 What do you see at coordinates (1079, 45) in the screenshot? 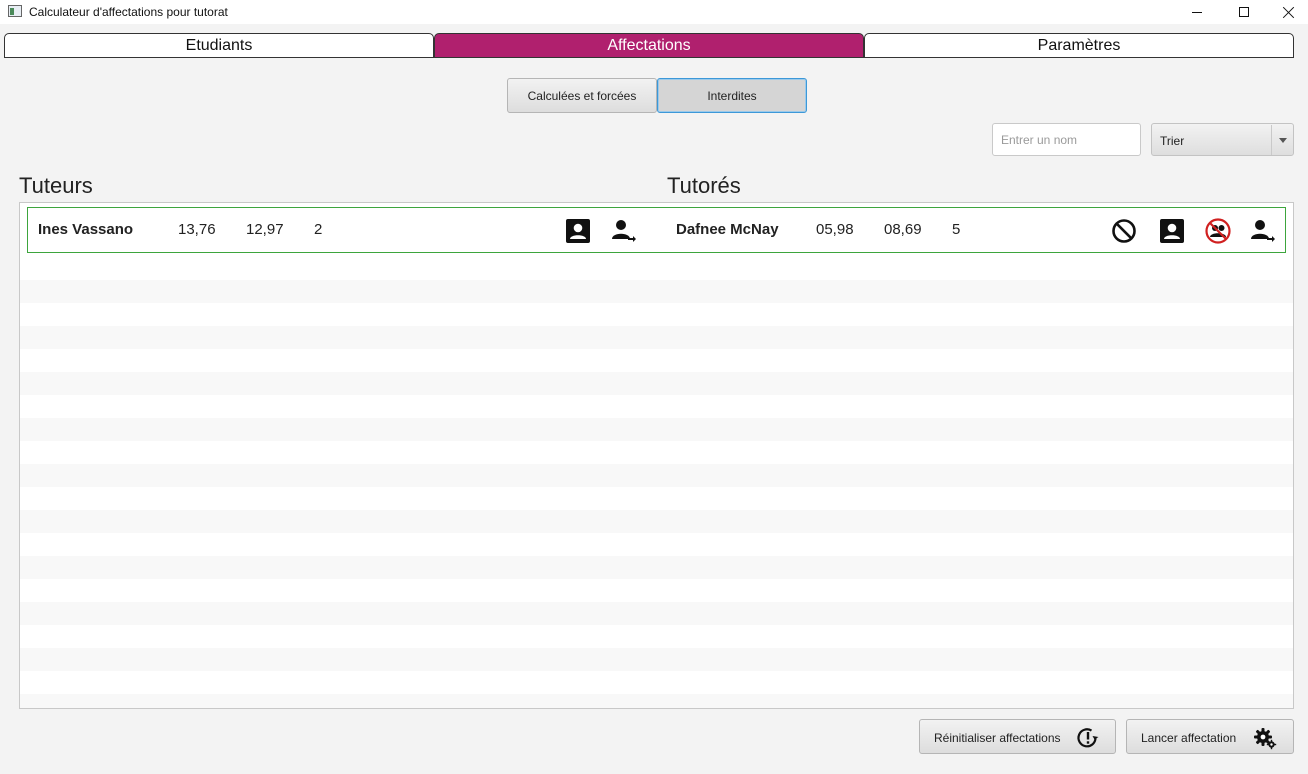
I see `tab-parametres: Paramètres` at bounding box center [1079, 45].